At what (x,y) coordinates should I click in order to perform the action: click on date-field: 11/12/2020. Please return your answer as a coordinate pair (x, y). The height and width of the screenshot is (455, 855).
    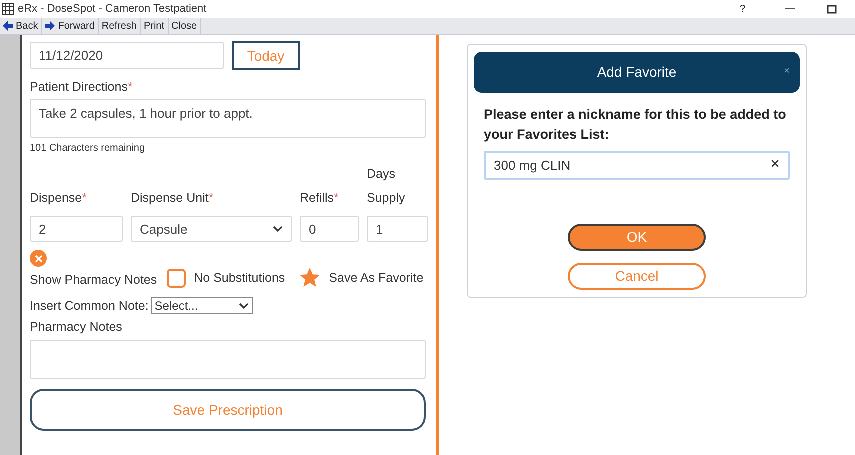
    Looking at the image, I should click on (127, 55).